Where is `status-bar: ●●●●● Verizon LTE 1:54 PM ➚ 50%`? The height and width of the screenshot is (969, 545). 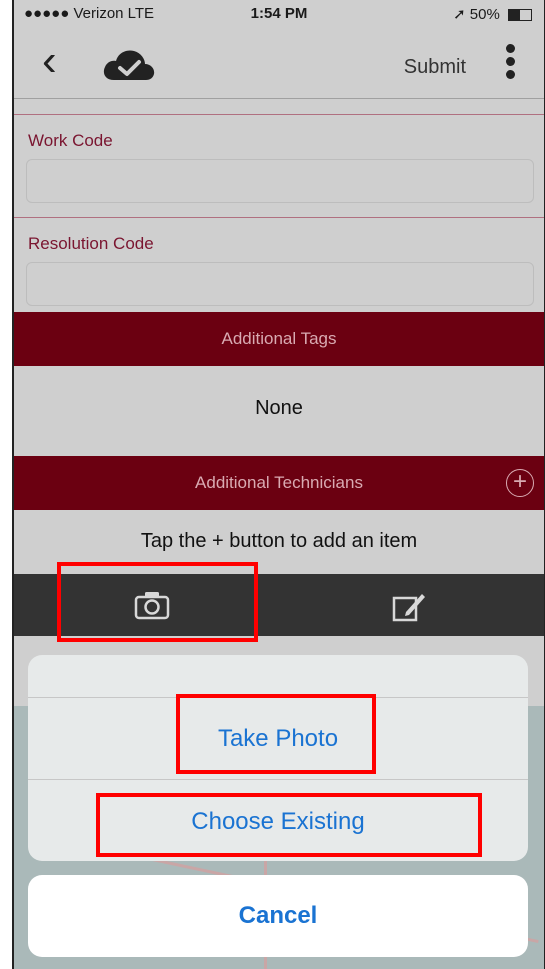 status-bar: ●●●●● Verizon LTE 1:54 PM ➚ 50% is located at coordinates (279, 13).